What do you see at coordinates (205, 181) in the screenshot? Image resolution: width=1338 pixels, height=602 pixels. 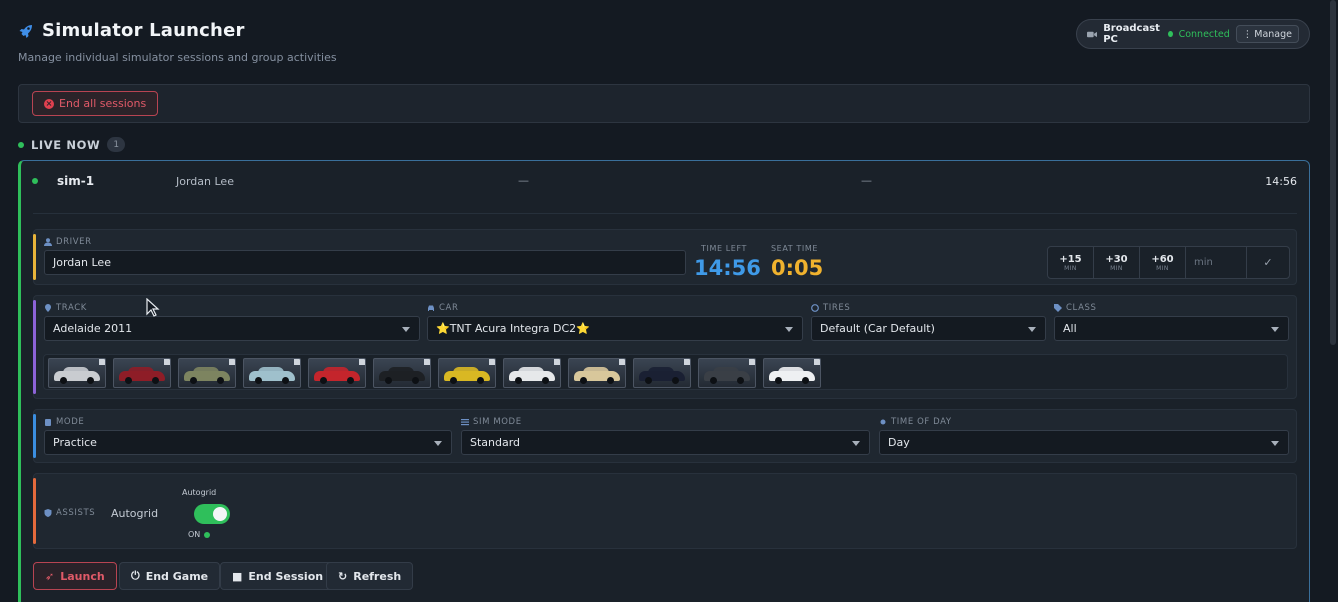 I see `session-driver: Jordan Lee` at bounding box center [205, 181].